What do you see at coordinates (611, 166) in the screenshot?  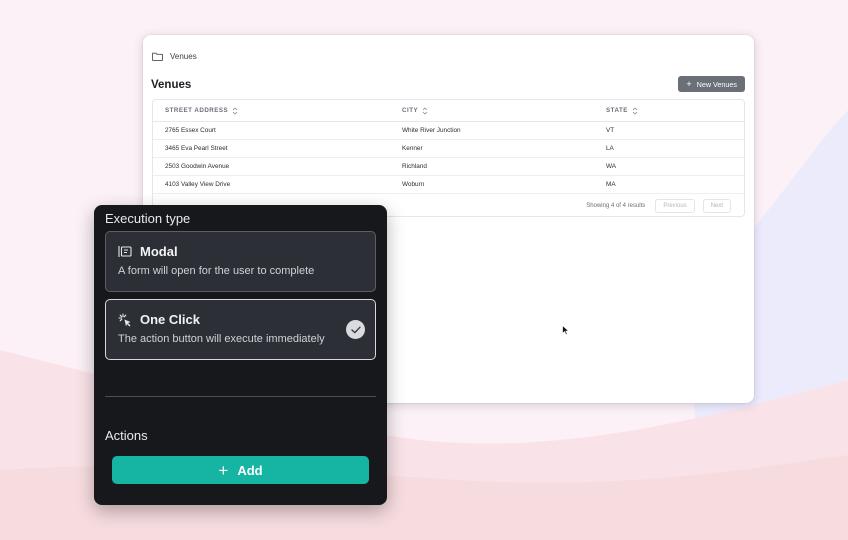 I see `state-cell: WA` at bounding box center [611, 166].